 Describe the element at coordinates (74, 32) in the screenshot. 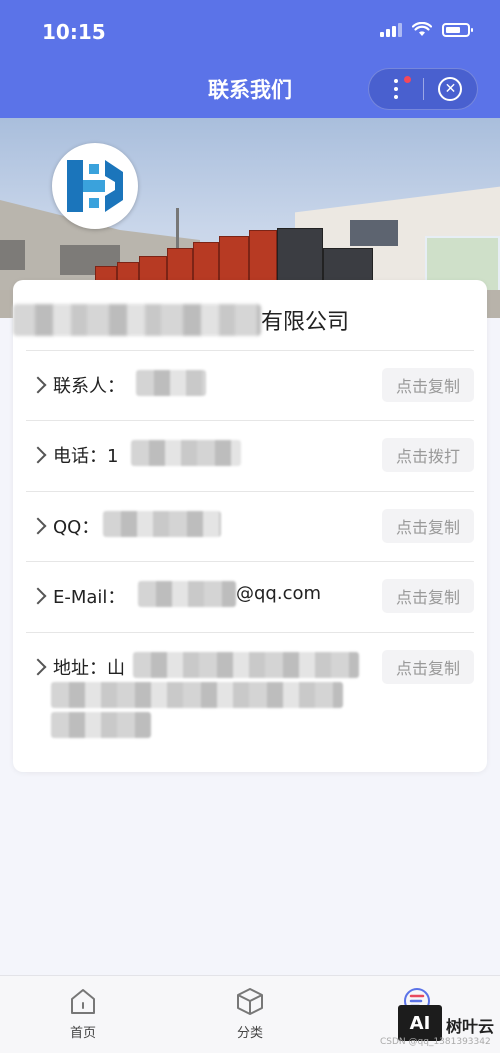

I see `status-time: 10:15` at that location.